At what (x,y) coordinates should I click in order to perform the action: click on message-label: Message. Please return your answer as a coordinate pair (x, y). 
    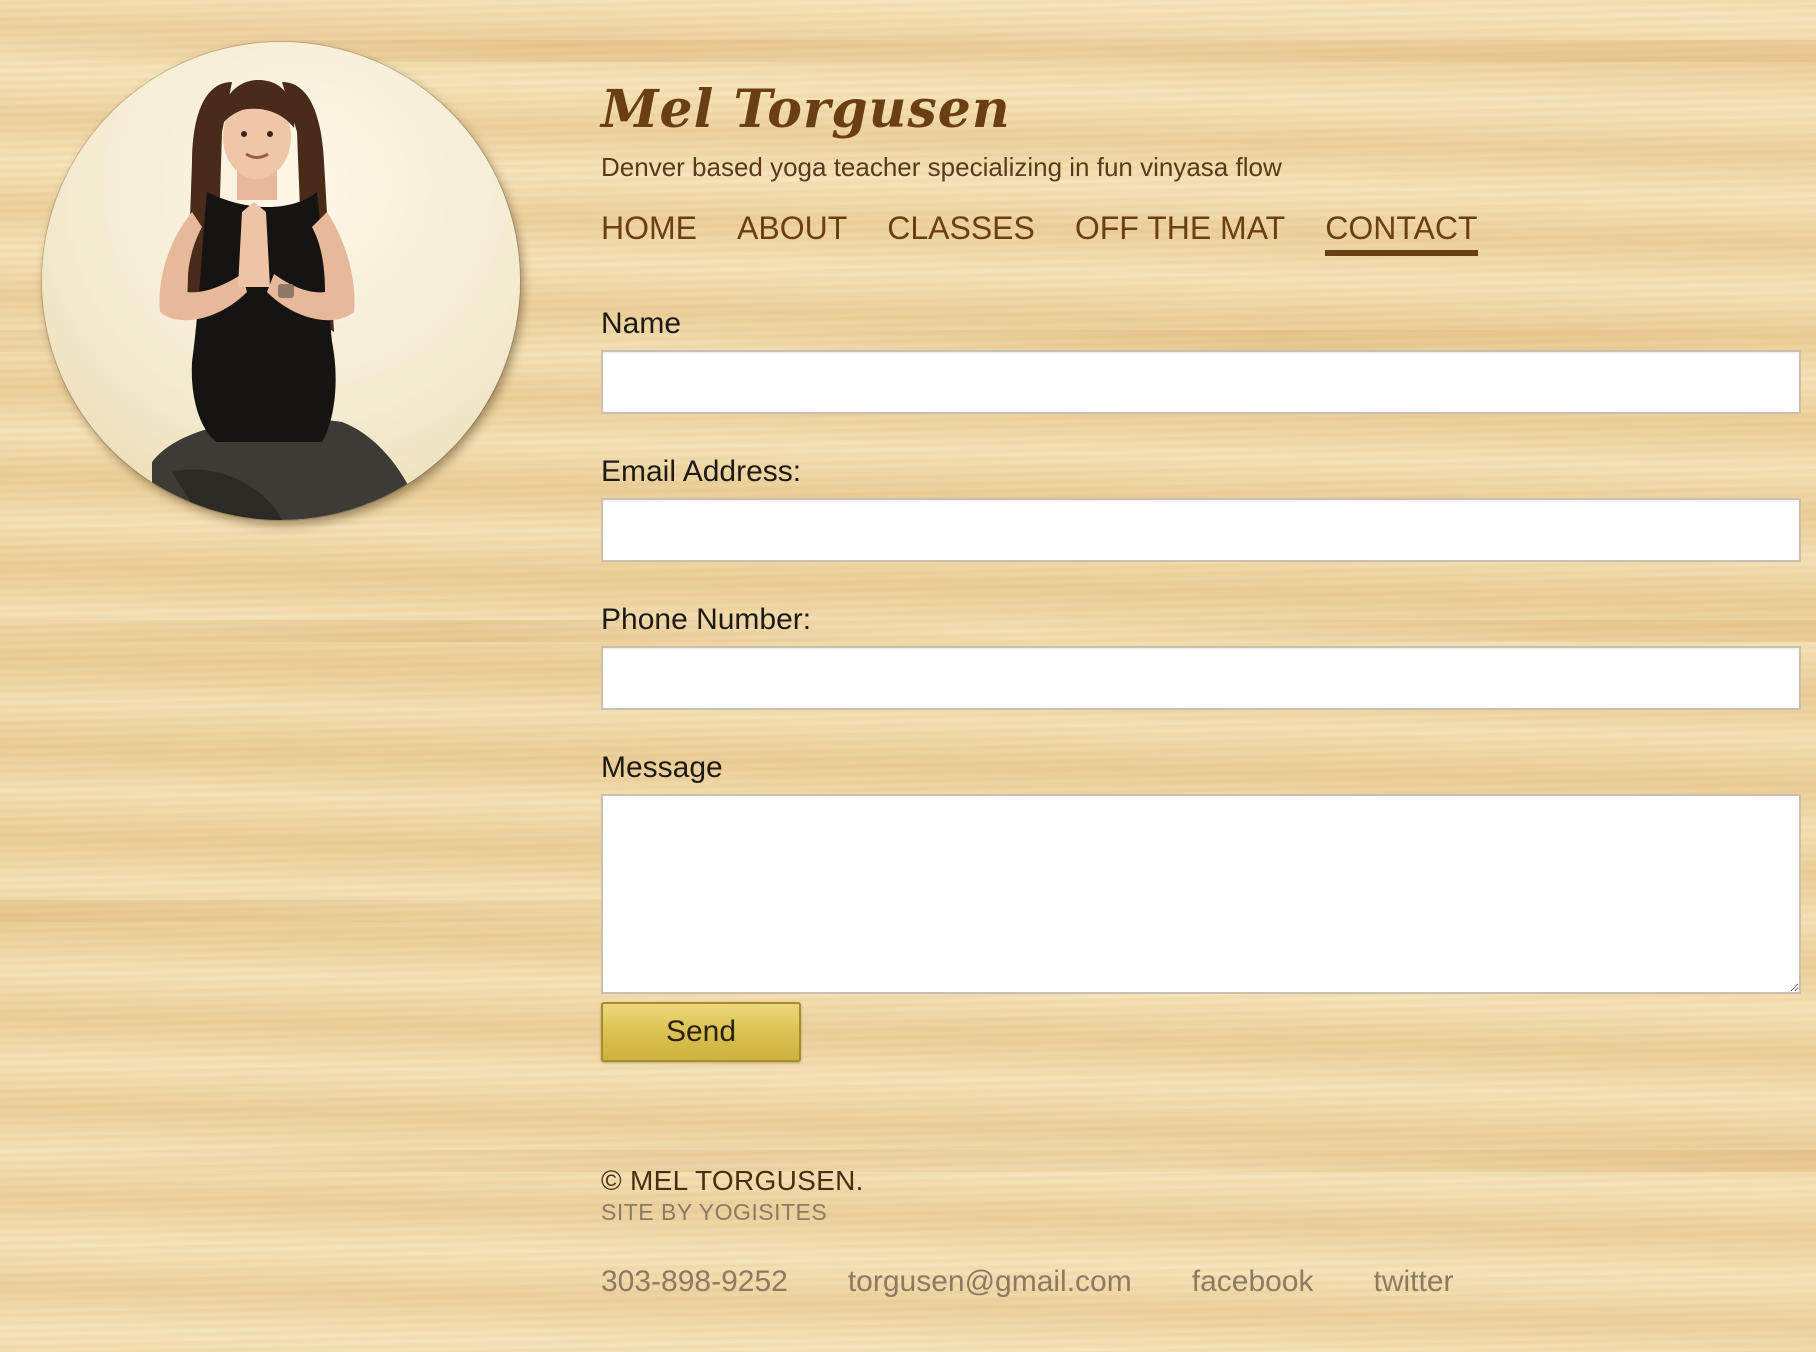
    Looking at the image, I should click on (662, 767).